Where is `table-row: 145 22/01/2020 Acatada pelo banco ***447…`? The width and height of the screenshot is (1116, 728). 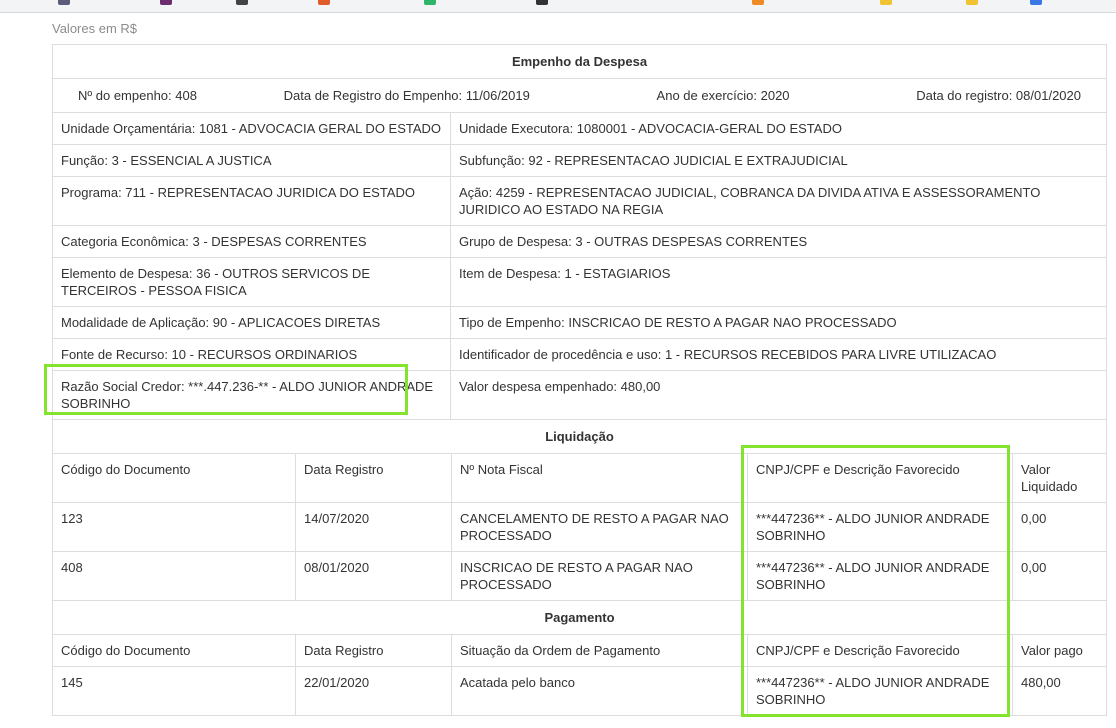
table-row: 145 22/01/2020 Acatada pelo banco ***447… is located at coordinates (579, 691).